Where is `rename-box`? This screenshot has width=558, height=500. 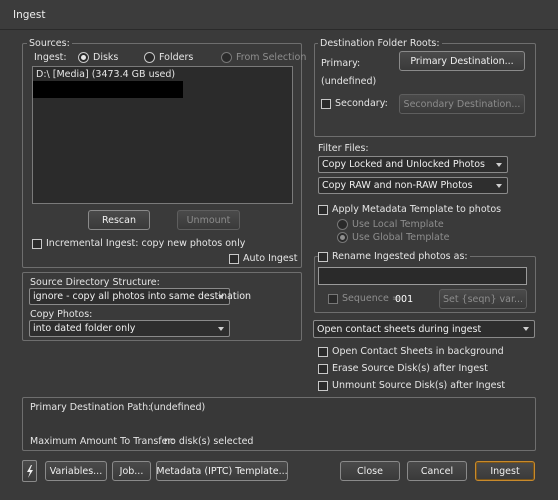 rename-box is located at coordinates (323, 256).